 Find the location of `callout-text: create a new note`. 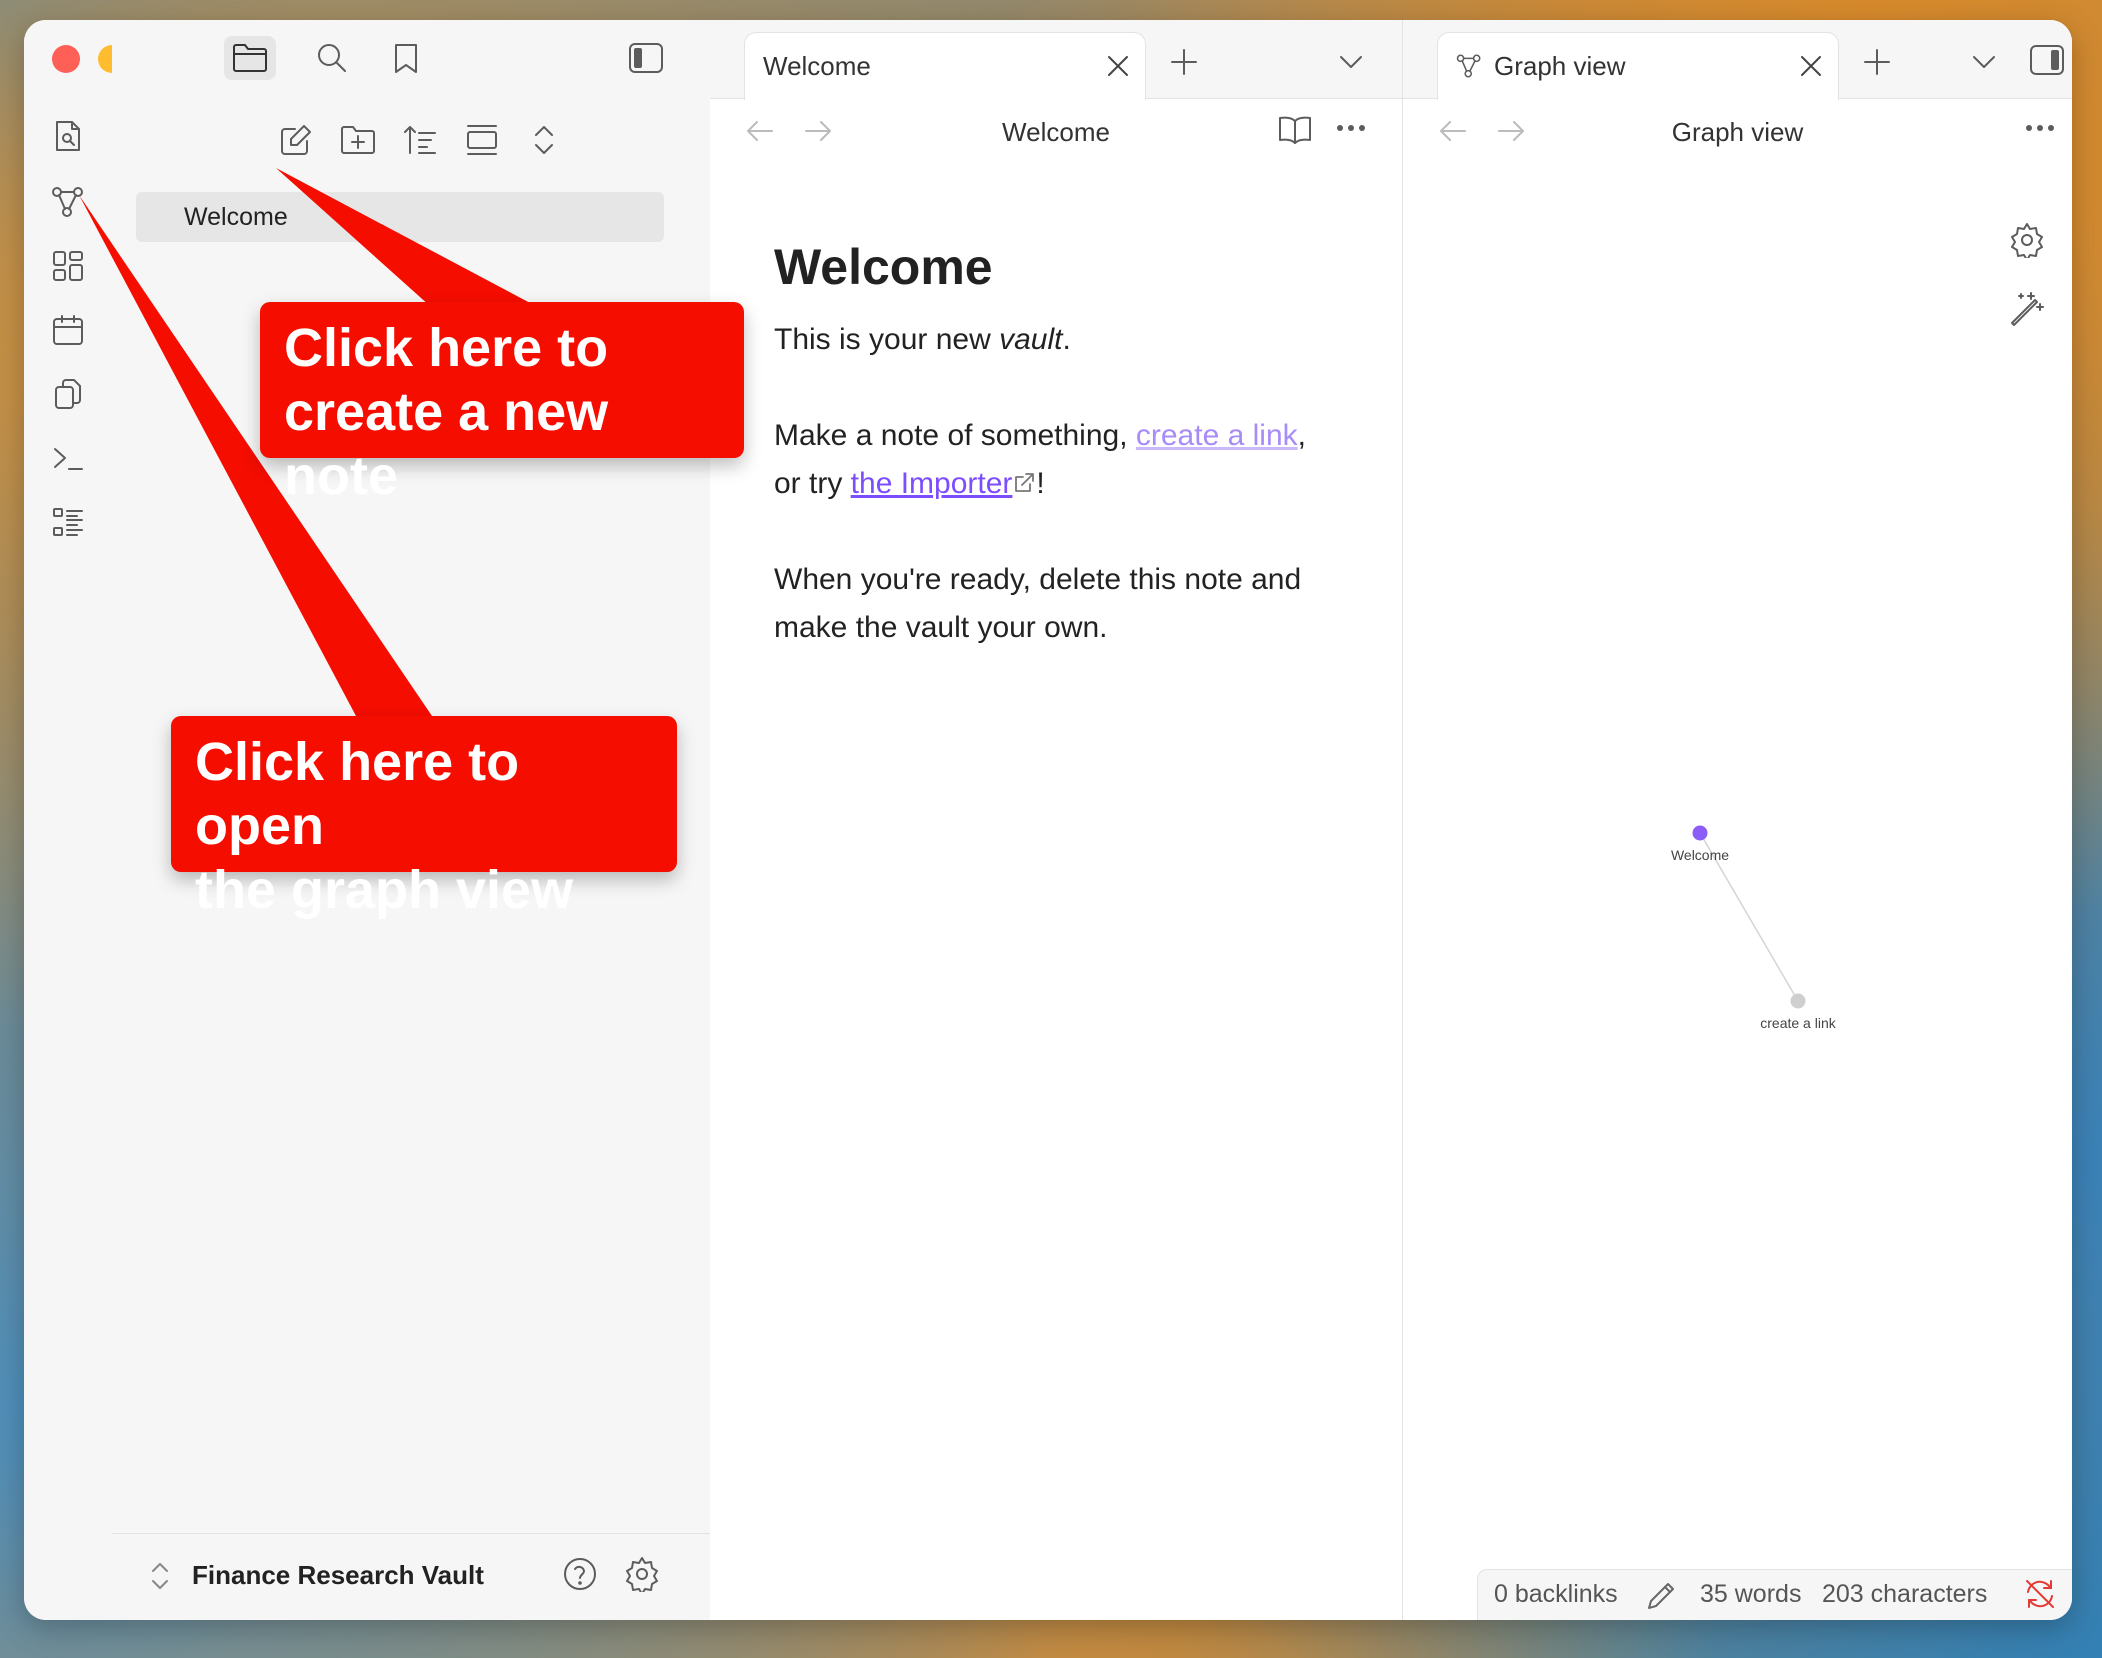

callout-text: create a new note is located at coordinates (446, 444).